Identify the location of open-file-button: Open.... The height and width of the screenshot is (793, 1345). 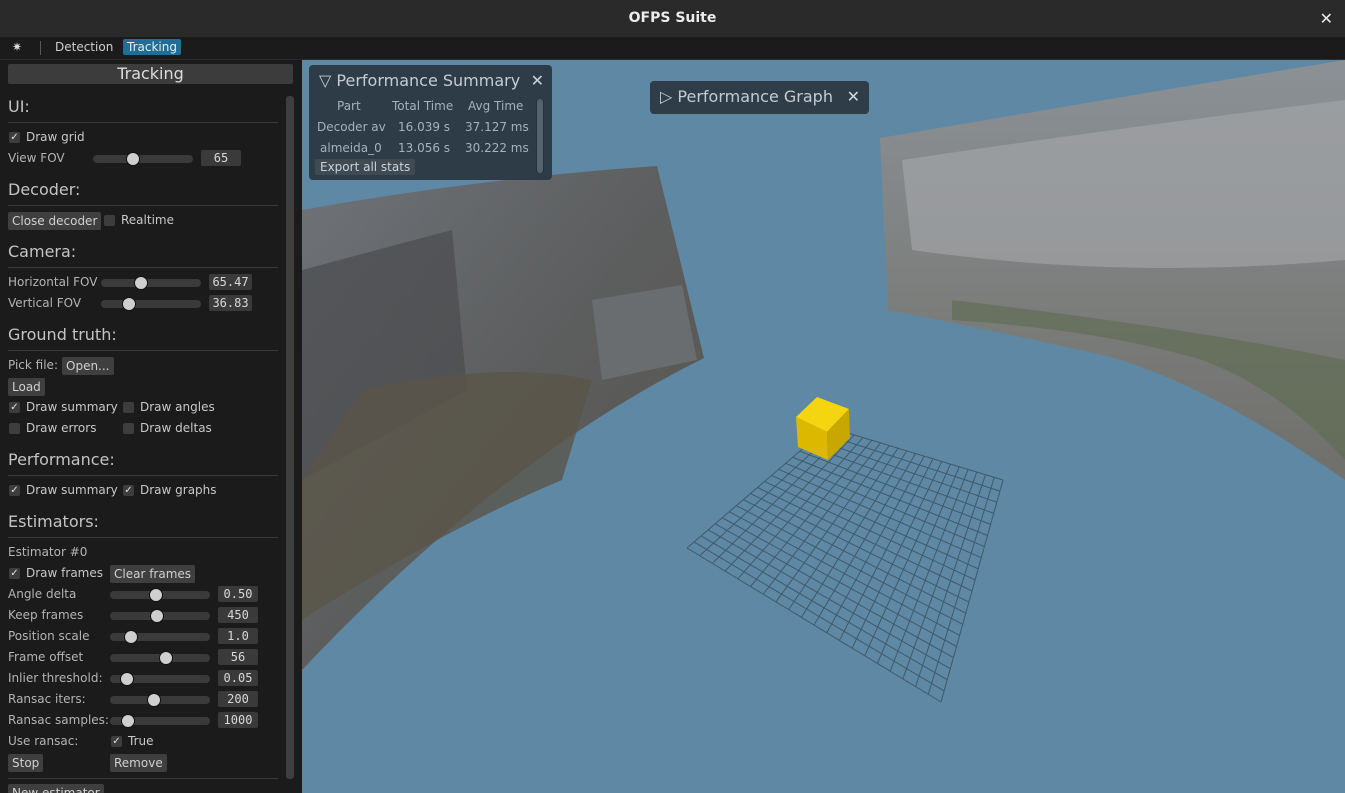
(88, 366).